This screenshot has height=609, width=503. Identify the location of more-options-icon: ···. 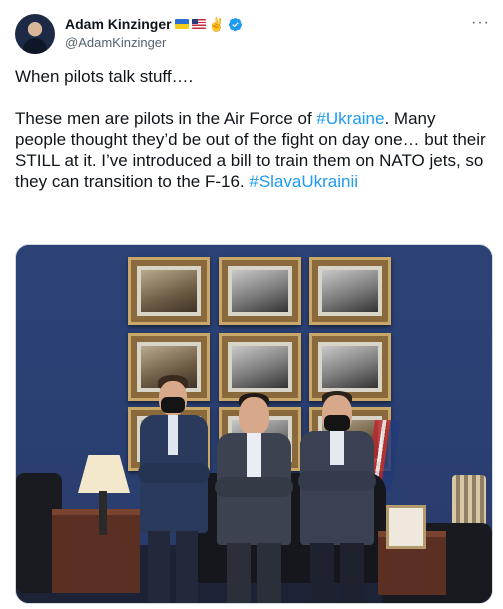
(480, 23).